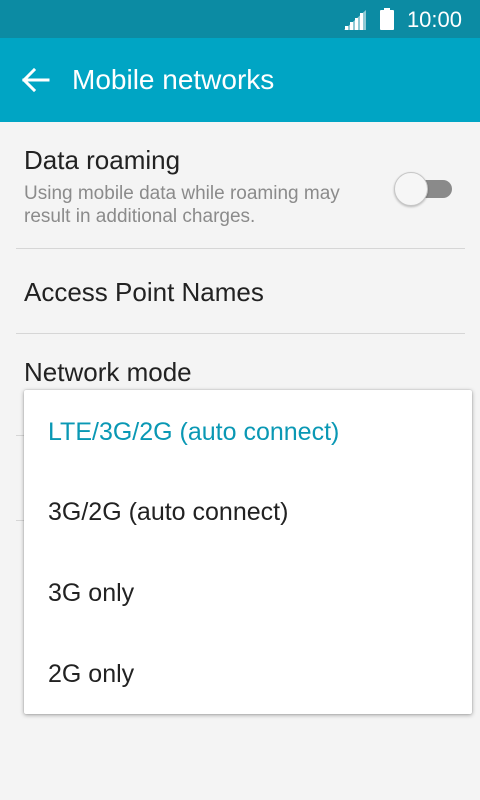 This screenshot has width=480, height=800. I want to click on app-bar: Mobile networks, so click(240, 80).